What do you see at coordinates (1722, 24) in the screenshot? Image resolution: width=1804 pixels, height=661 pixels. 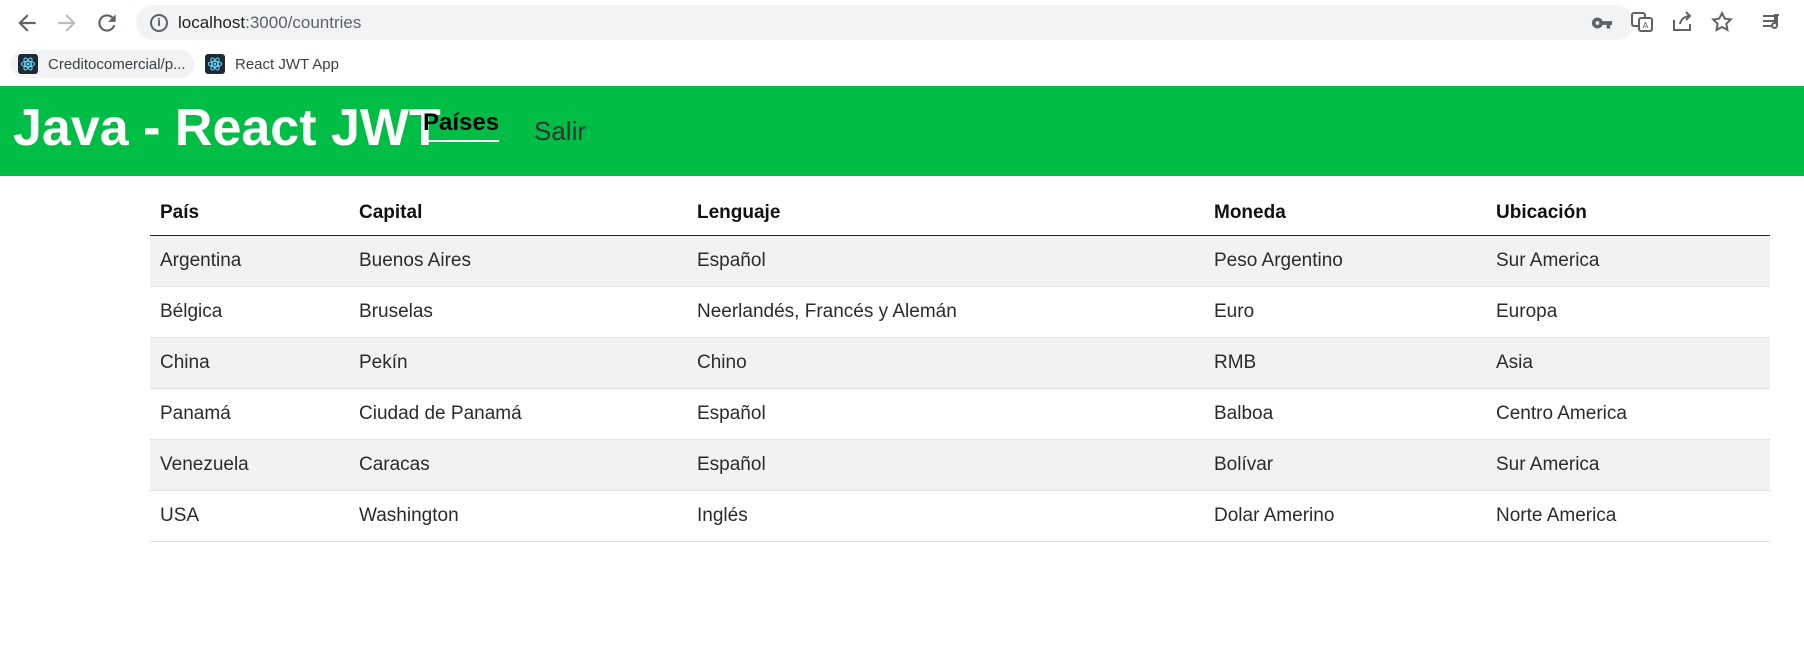 I see `star-icon` at bounding box center [1722, 24].